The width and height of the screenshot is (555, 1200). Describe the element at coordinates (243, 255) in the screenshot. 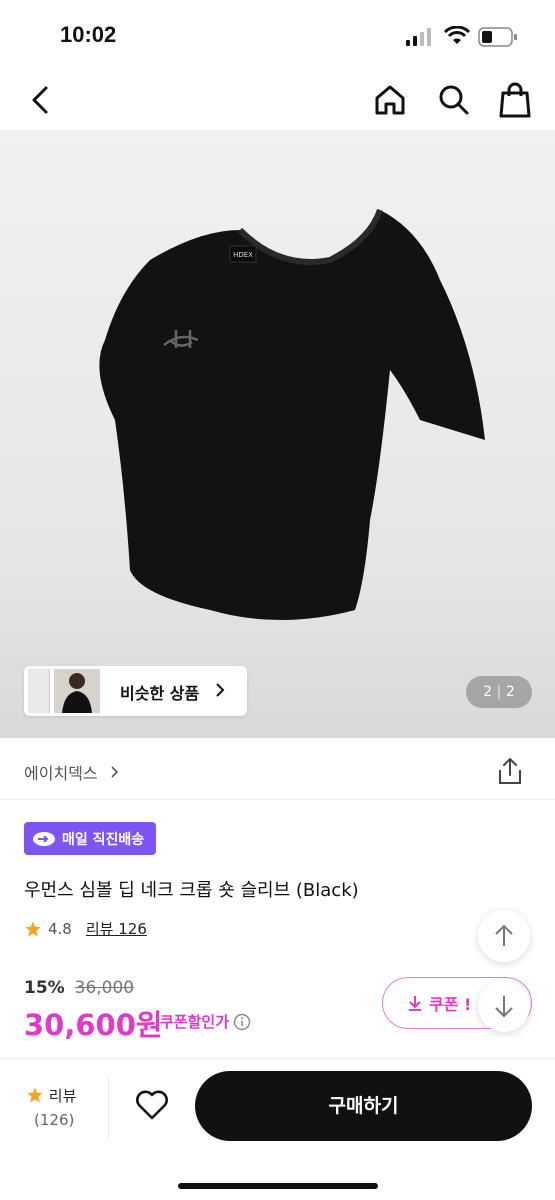

I see `shirt-tag: HDEX` at that location.